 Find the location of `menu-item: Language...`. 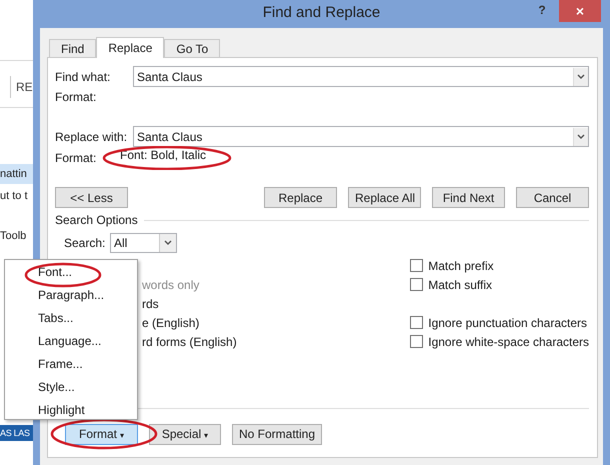

menu-item: Language... is located at coordinates (71, 341).